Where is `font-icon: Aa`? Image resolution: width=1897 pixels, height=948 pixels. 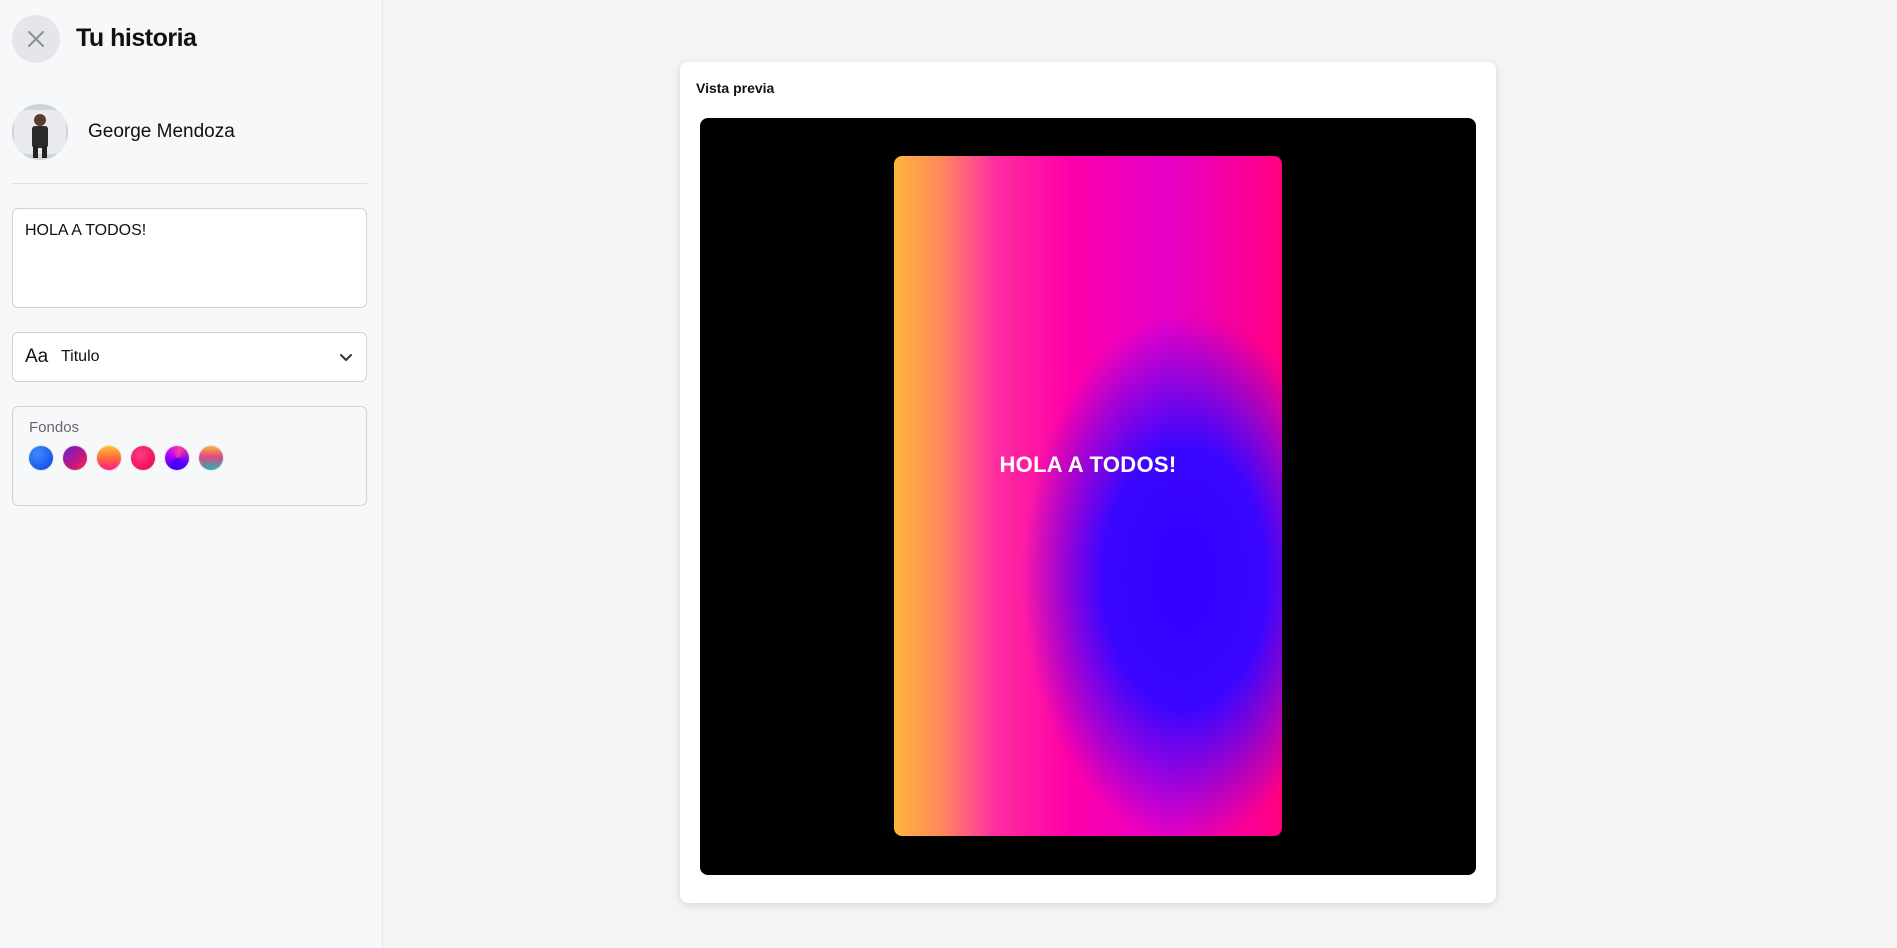
font-icon: Aa is located at coordinates (37, 356).